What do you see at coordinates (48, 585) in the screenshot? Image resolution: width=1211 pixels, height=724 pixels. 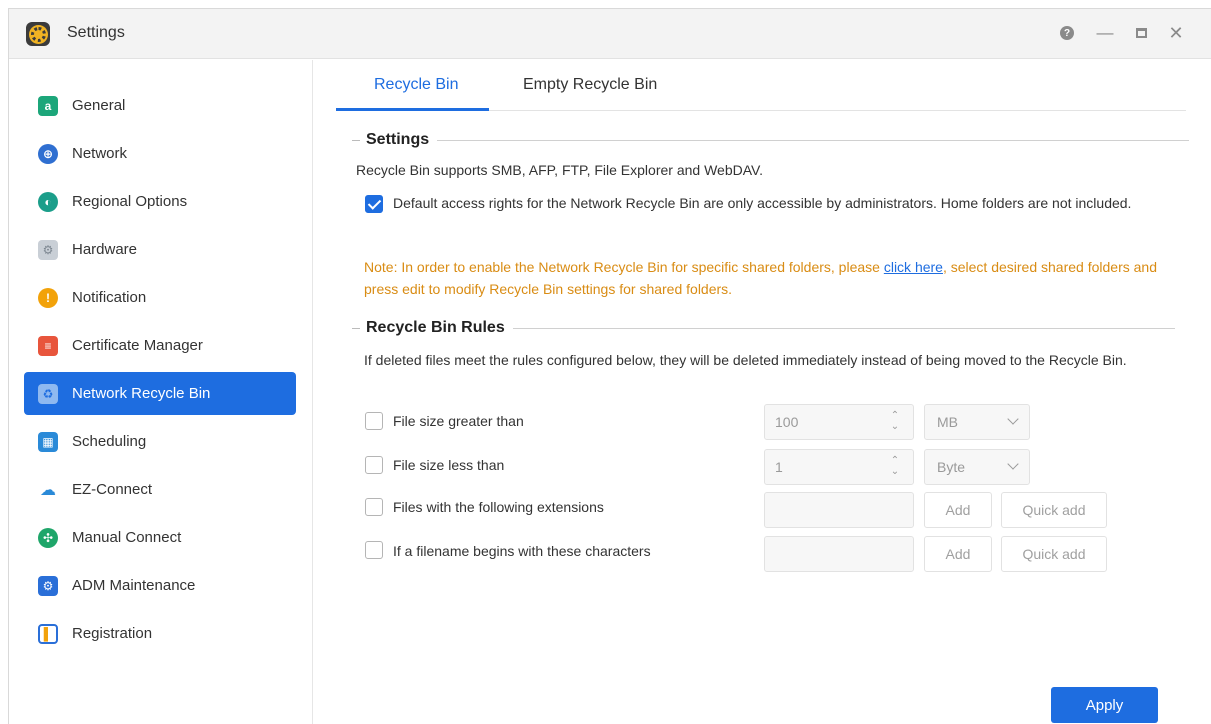 I see `maintenance-icon: ⚙` at bounding box center [48, 585].